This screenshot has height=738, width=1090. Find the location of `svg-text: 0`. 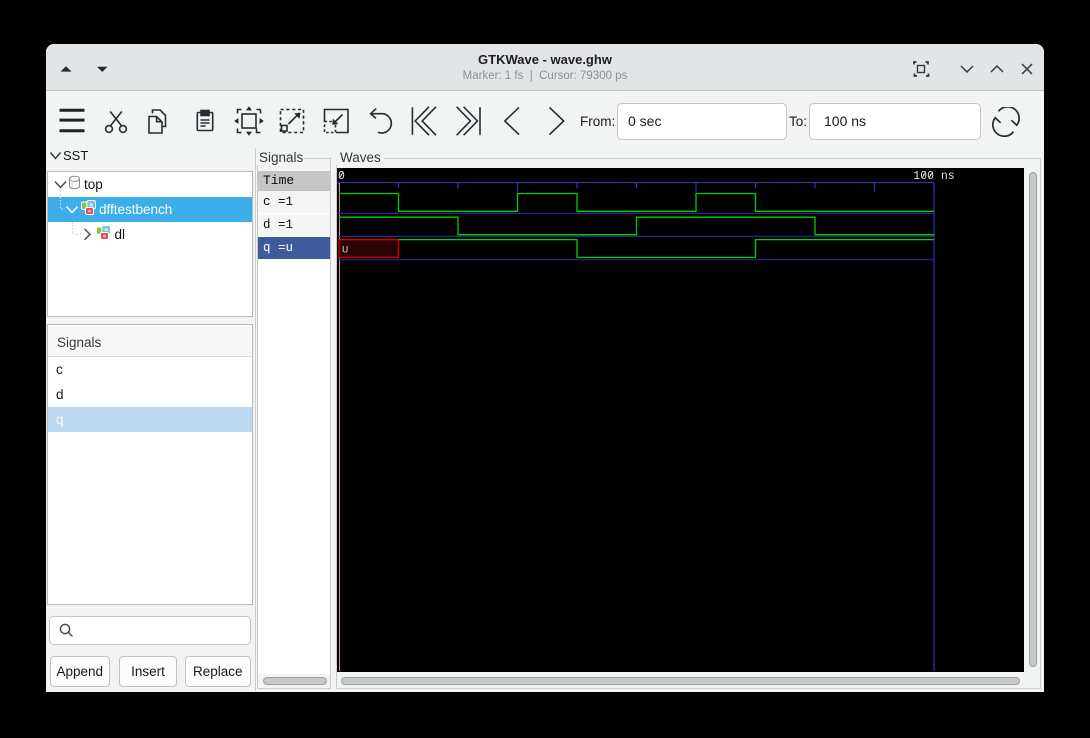

svg-text: 0 is located at coordinates (341, 176).